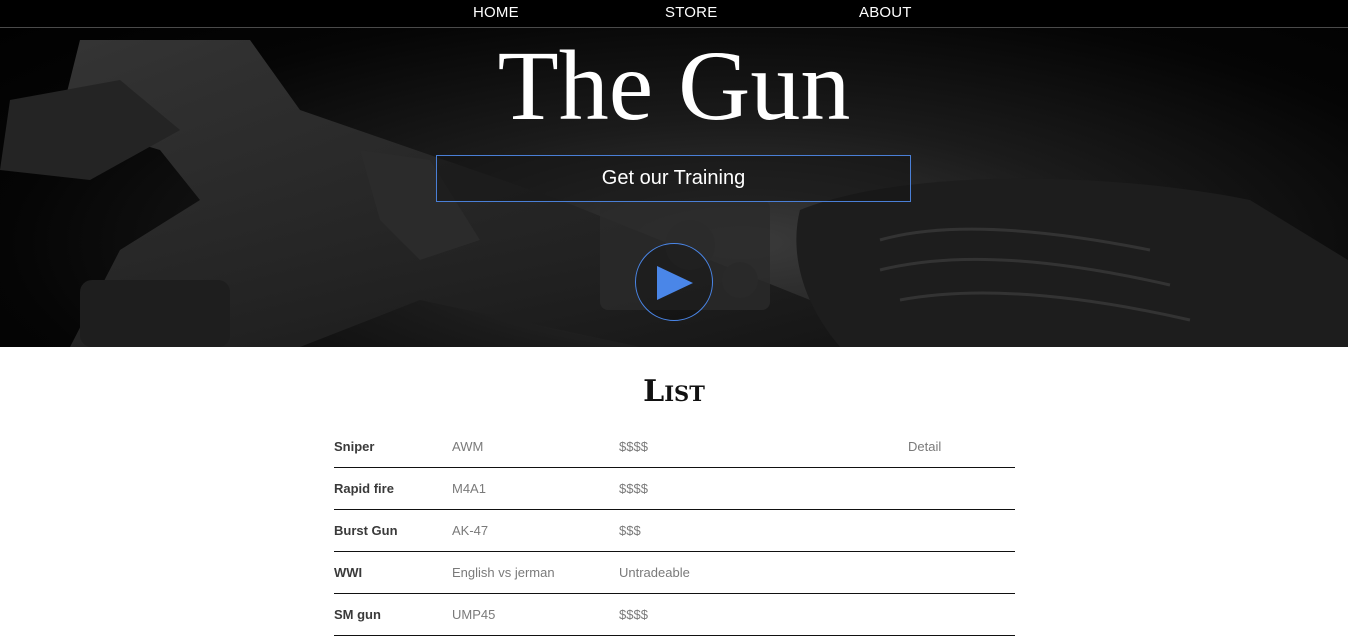 The height and width of the screenshot is (638, 1348). Describe the element at coordinates (503, 572) in the screenshot. I see `row-model: English vs jerman` at that location.